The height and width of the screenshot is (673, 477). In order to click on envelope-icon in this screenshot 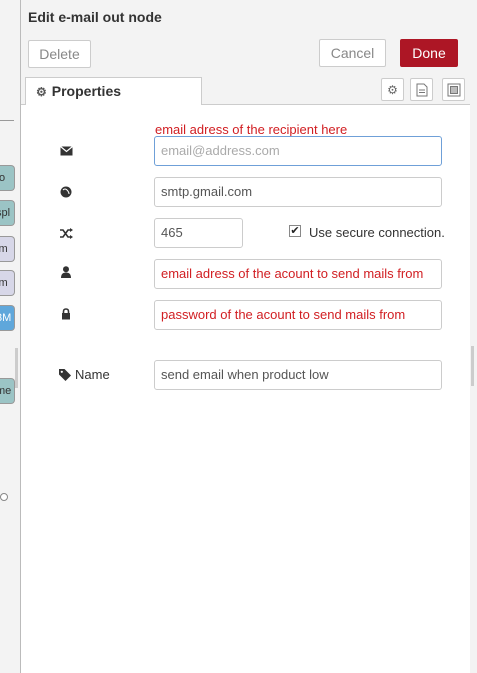, I will do `click(66, 151)`.